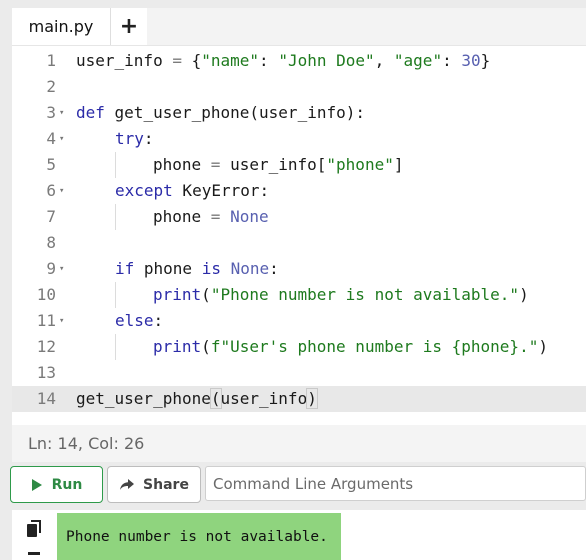 This screenshot has width=586, height=560. I want to click on line-number: 6, so click(51, 190).